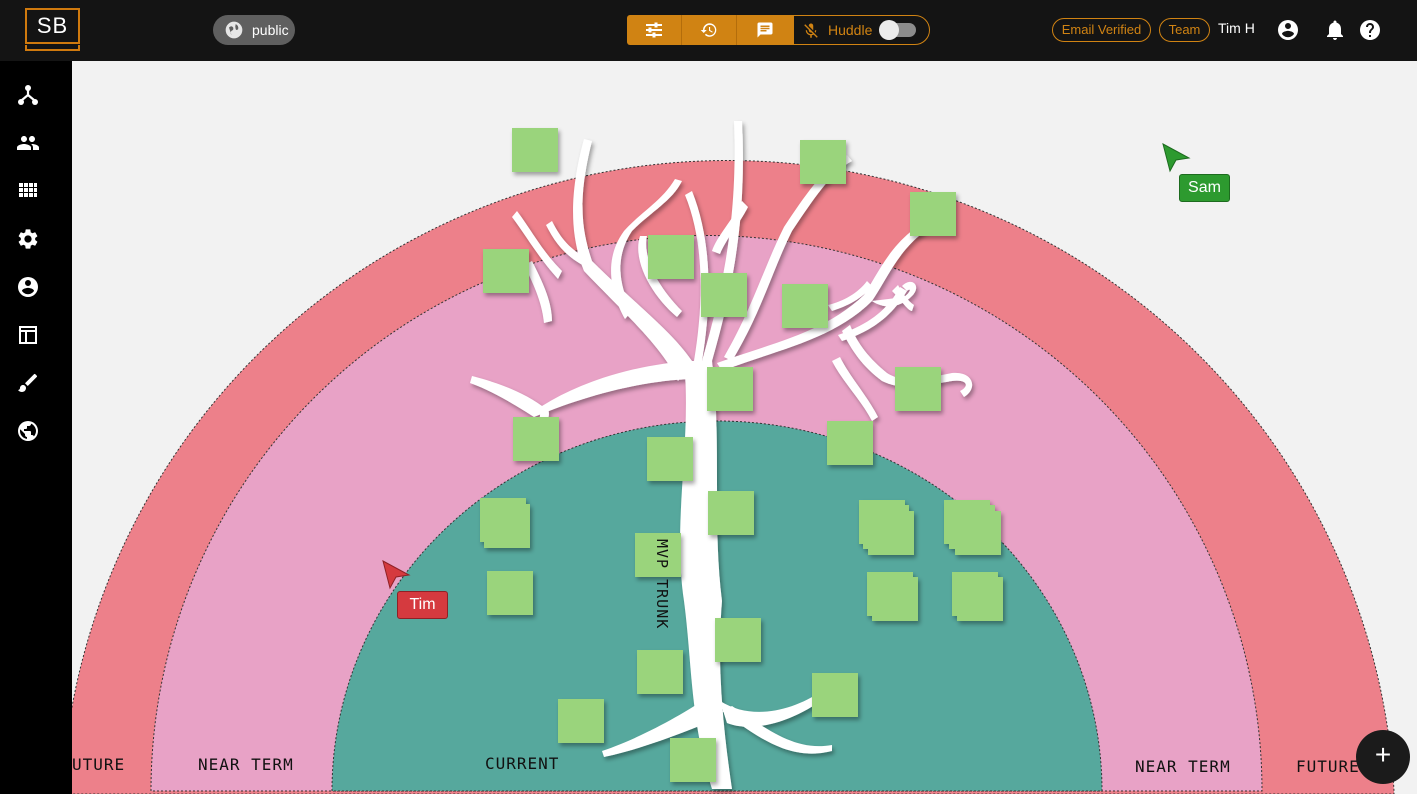 The width and height of the screenshot is (1417, 794). I want to click on grid-icon, so click(28, 191).